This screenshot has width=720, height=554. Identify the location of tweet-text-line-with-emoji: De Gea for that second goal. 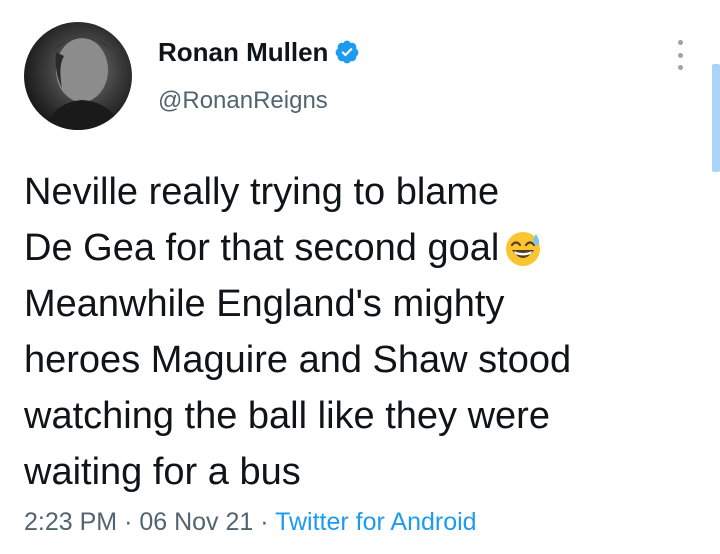
(364, 248).